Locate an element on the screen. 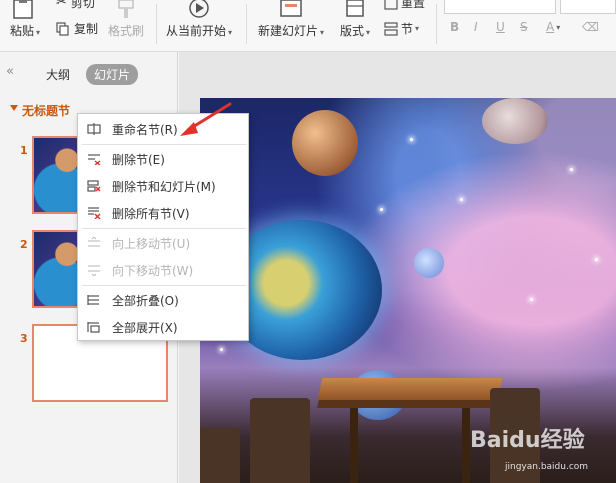 This screenshot has width=616, height=483. panel-header: « 大纲 幻灯片 is located at coordinates (89, 72).